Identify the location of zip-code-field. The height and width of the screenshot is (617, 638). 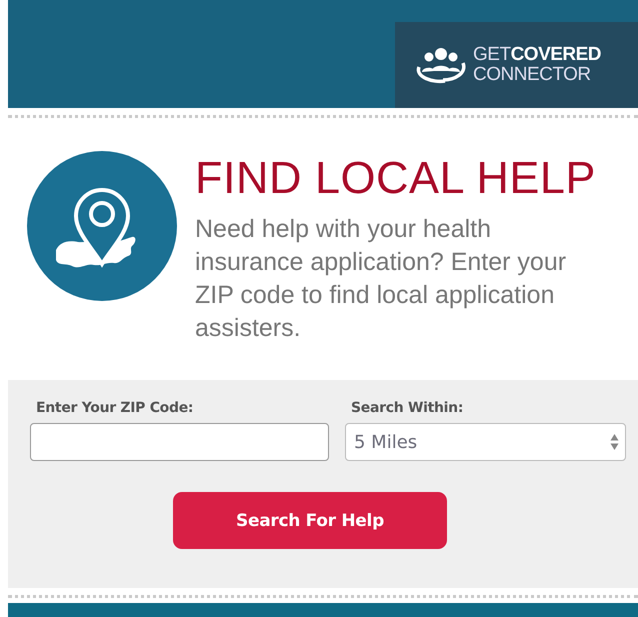
(179, 442).